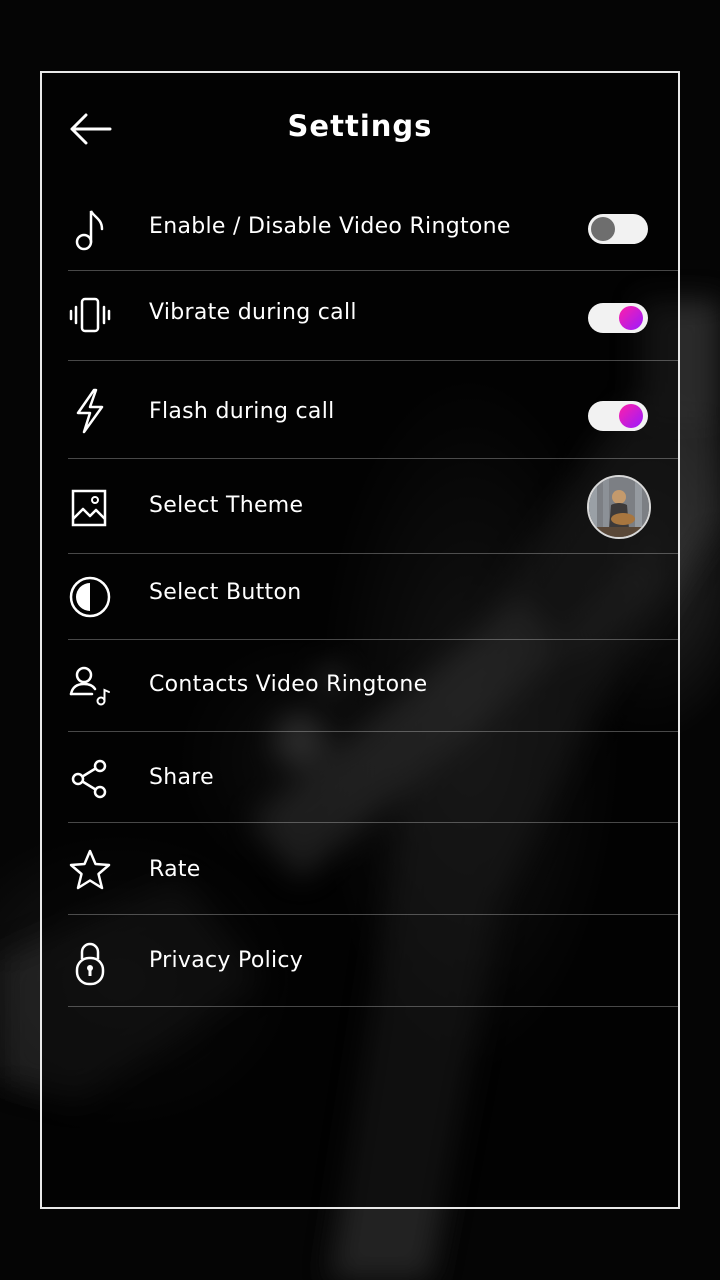 The height and width of the screenshot is (1280, 720). What do you see at coordinates (242, 411) in the screenshot?
I see `setting-label: Flash during call` at bounding box center [242, 411].